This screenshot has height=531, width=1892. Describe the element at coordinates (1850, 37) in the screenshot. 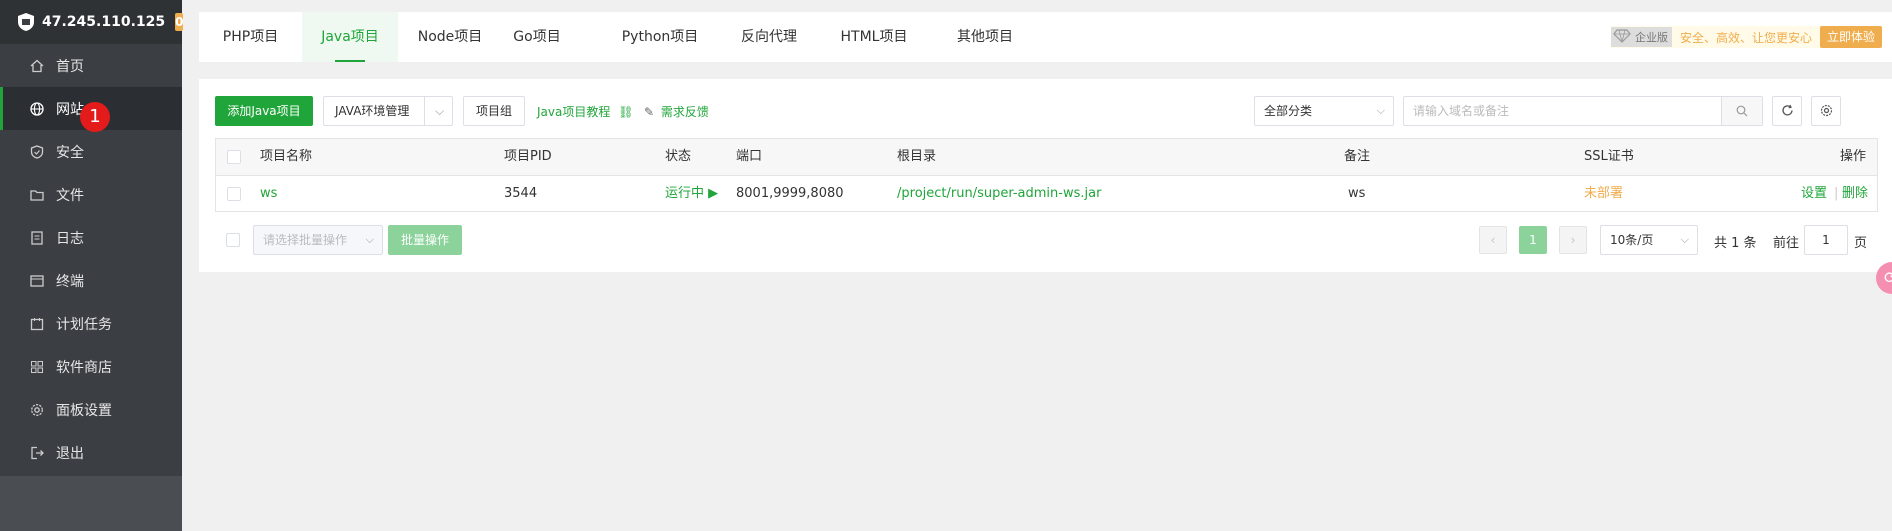

I see `try-now-button: 立即体验` at that location.